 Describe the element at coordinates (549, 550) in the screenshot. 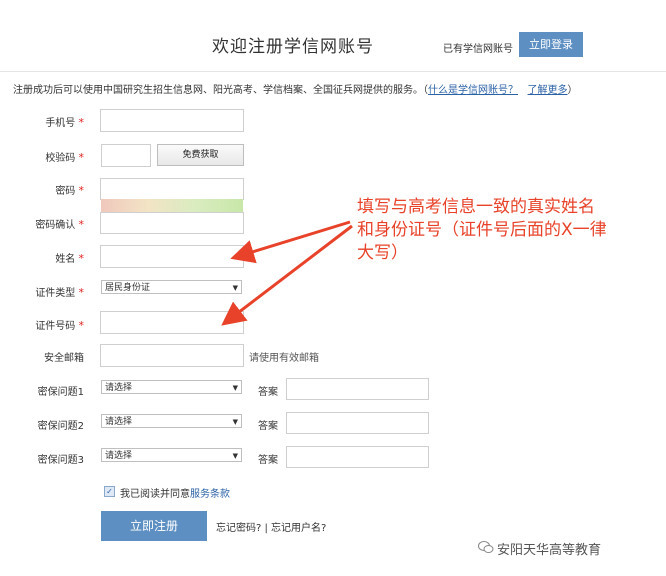

I see `watermark: 安阳天华高等教育` at that location.